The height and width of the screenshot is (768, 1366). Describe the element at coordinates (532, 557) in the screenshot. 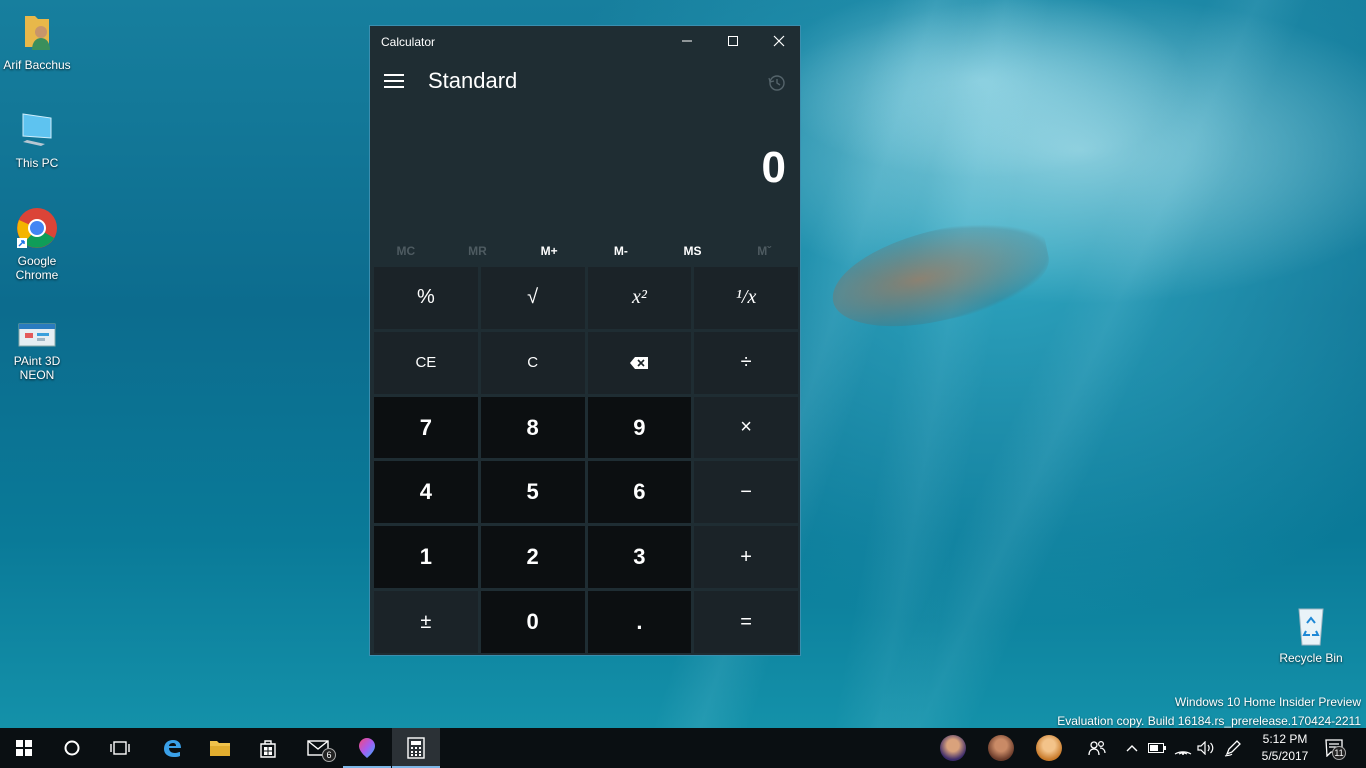

I see `digit-2-button: 2` at that location.